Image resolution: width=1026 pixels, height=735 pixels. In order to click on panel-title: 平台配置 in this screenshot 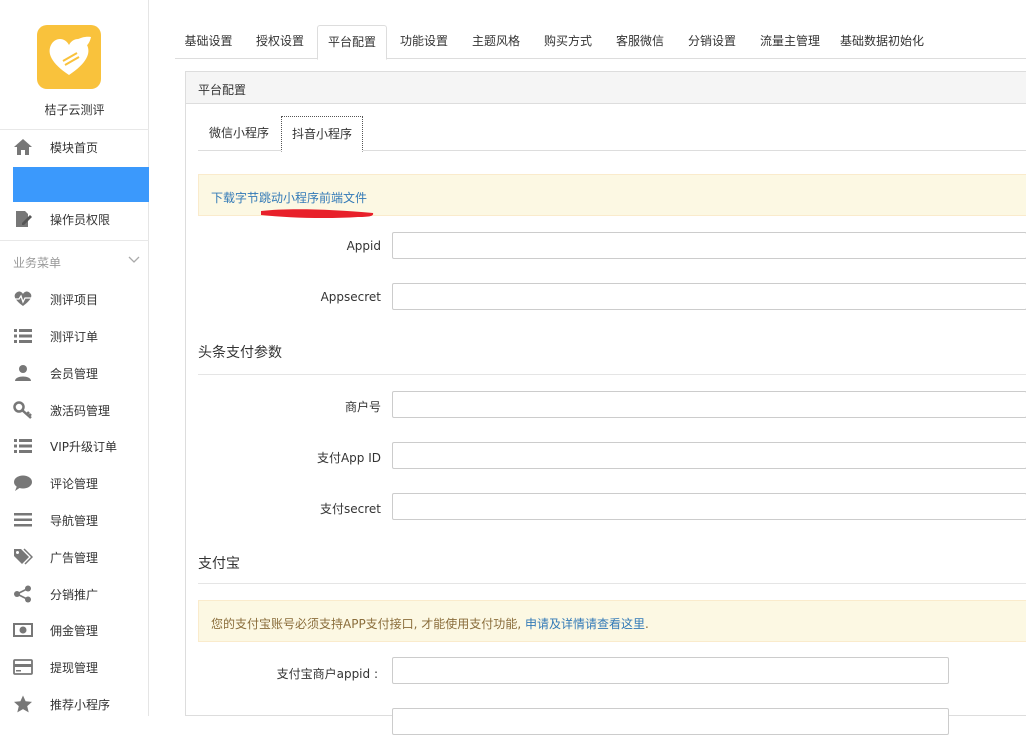, I will do `click(222, 90)`.